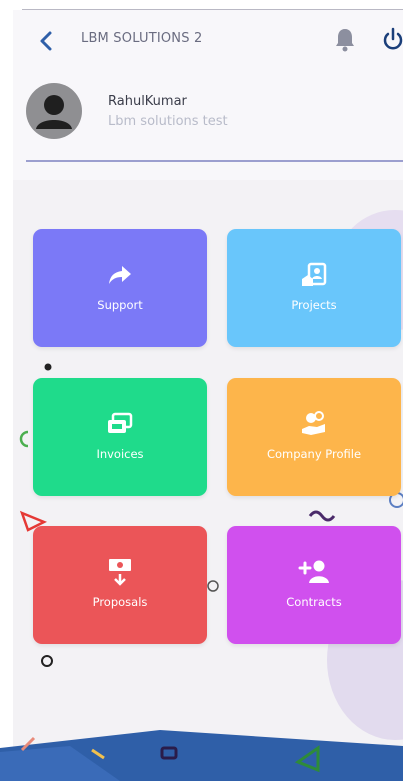 This screenshot has width=403, height=781. What do you see at coordinates (168, 121) in the screenshot?
I see `user-company: Lbm solutions test` at bounding box center [168, 121].